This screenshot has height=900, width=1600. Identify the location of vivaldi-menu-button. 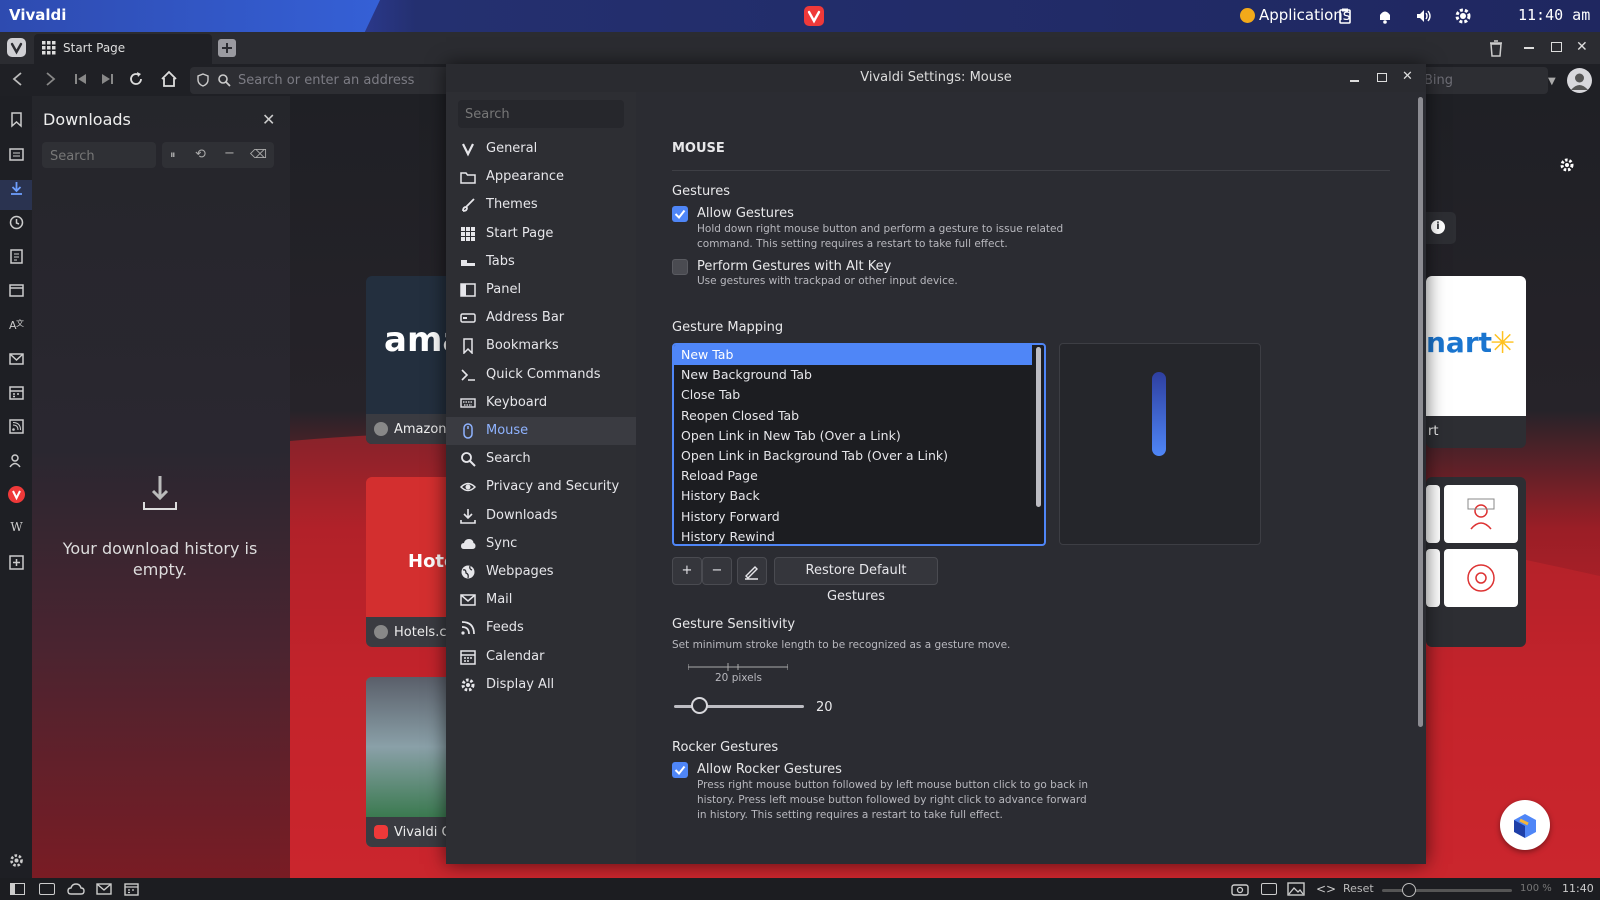
(16, 47).